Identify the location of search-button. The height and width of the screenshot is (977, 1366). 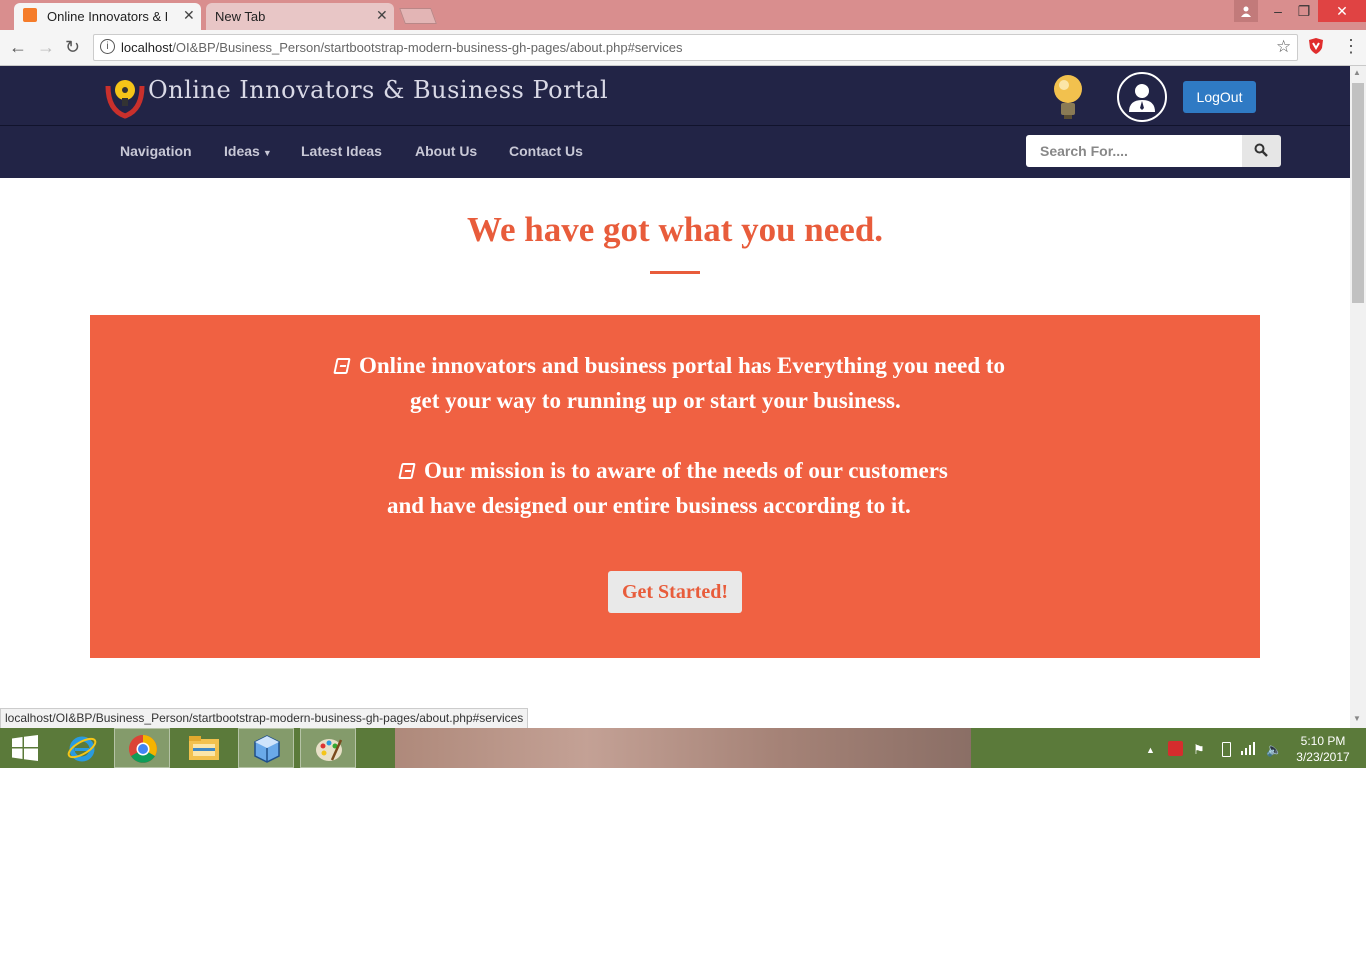
(1261, 151).